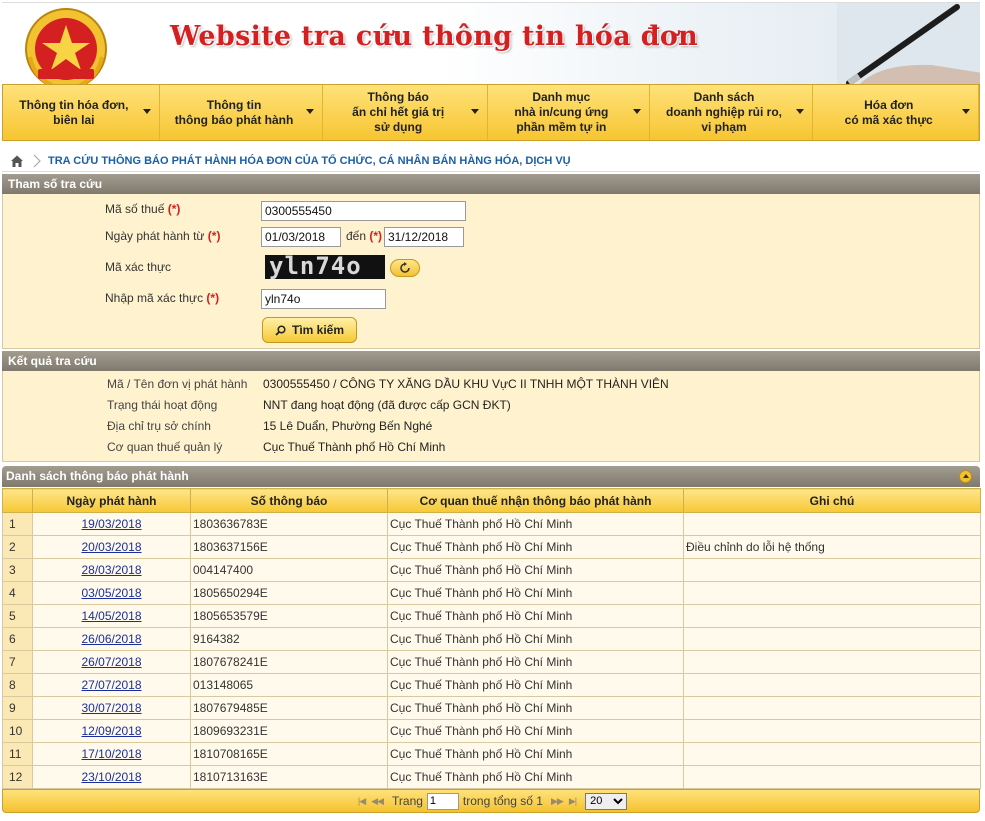 The height and width of the screenshot is (821, 985). Describe the element at coordinates (965, 476) in the screenshot. I see `collapse-icon` at that location.